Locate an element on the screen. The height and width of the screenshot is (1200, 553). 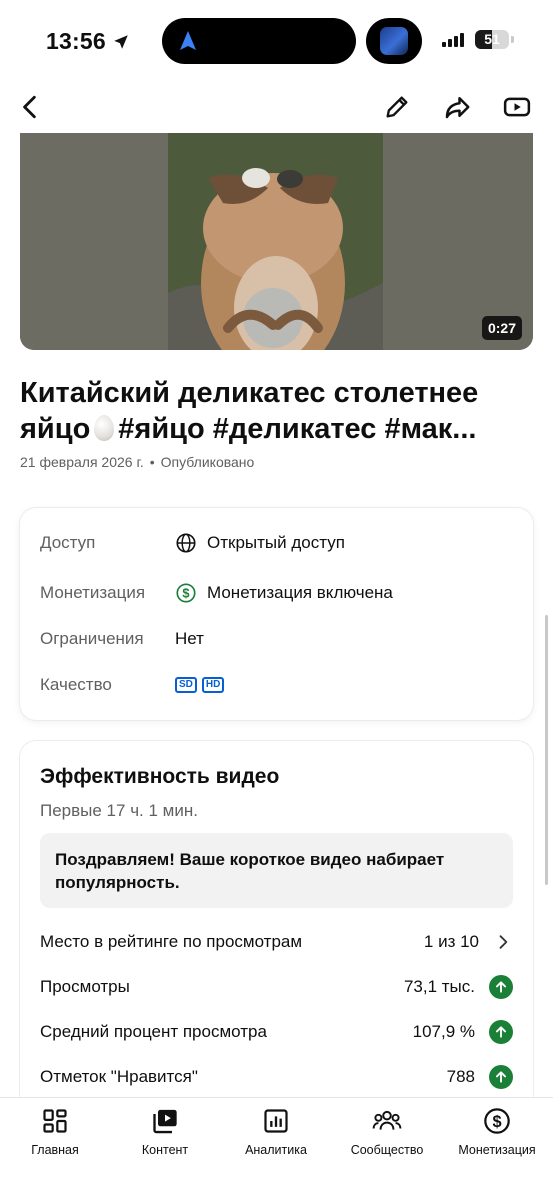
video-meta: 21 февраля 2026 г. • Опубликовано is located at coordinates (137, 462).